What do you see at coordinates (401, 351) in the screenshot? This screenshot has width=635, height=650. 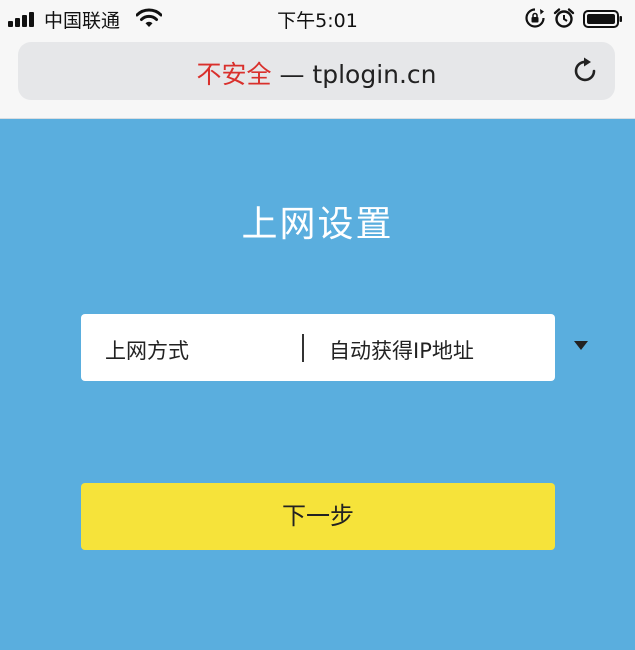 I see `connection-type-value: 自动获得IP地址` at bounding box center [401, 351].